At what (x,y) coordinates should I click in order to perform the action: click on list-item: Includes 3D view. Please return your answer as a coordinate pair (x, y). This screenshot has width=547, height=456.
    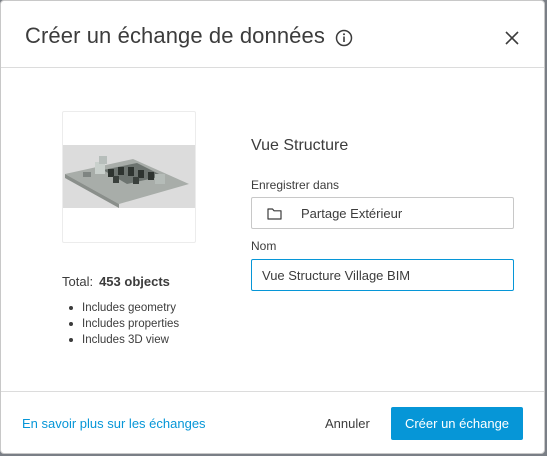
    Looking at the image, I should click on (124, 340).